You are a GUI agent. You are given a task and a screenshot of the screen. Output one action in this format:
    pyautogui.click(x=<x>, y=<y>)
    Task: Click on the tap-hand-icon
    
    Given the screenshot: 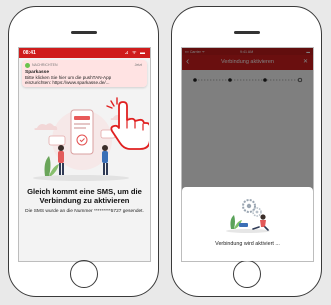 What is the action you would take?
    pyautogui.click(x=127, y=123)
    